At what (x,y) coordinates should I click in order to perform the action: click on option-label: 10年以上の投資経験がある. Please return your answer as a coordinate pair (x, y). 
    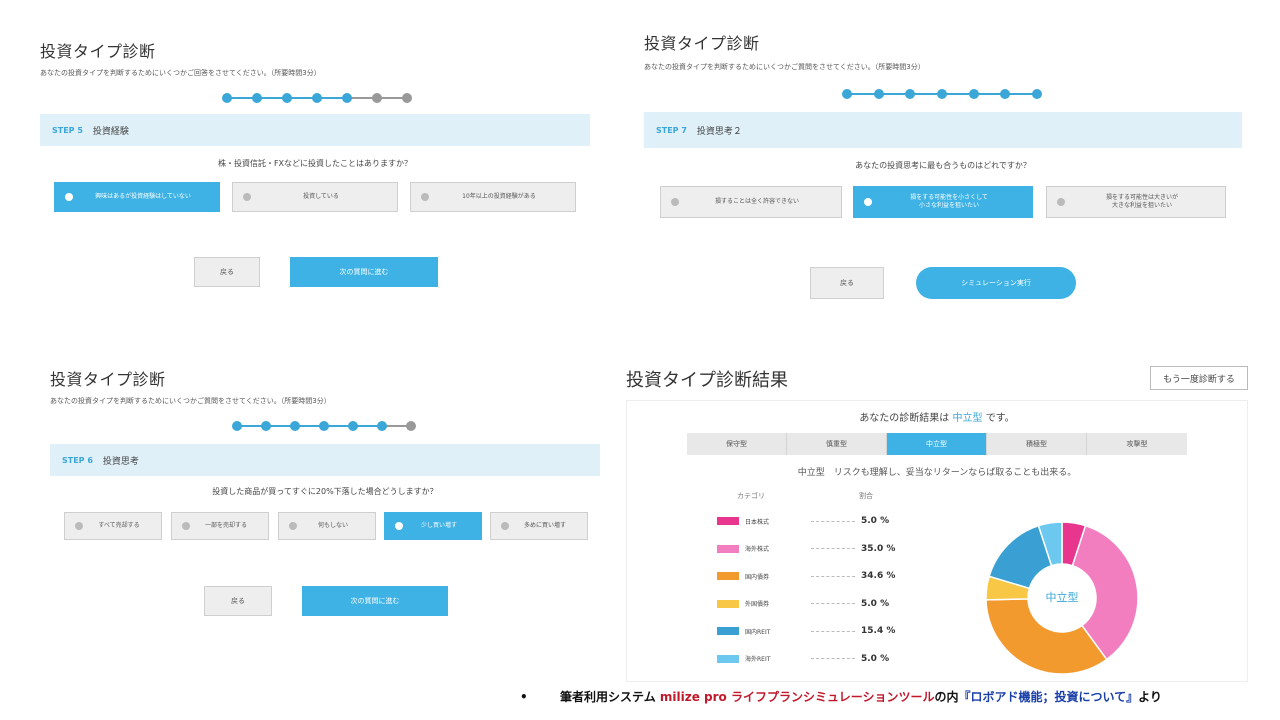
    Looking at the image, I should click on (499, 197).